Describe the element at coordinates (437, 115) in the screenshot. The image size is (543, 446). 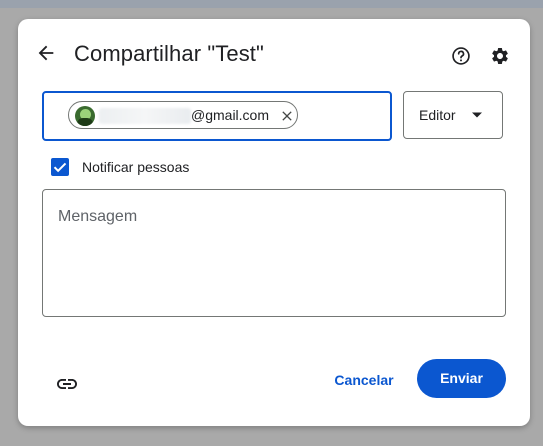
I see `role-selected: Editor` at that location.